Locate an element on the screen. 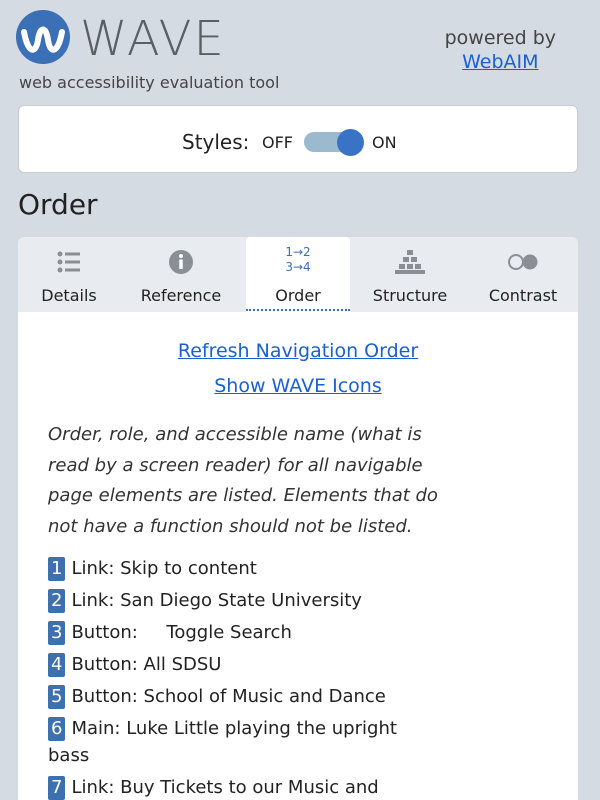 The image size is (600, 800). order-number: 6 is located at coordinates (57, 729).